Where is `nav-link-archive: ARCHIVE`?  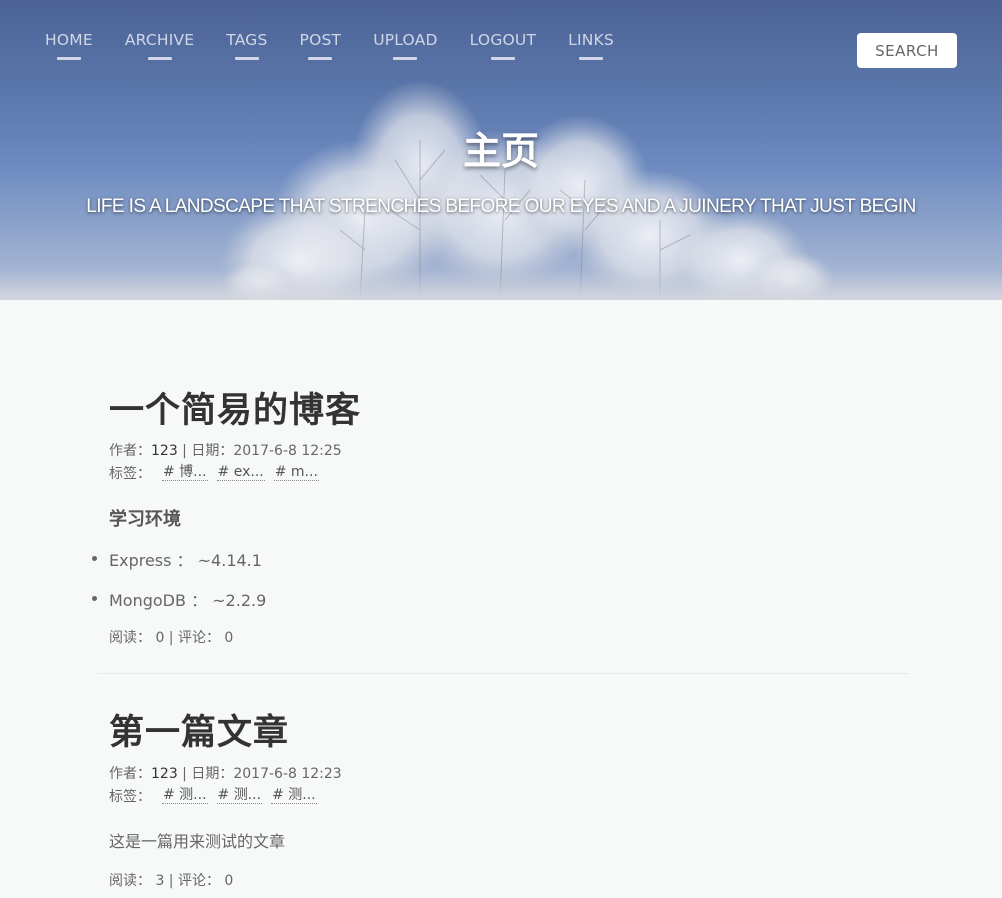
nav-link-archive: ARCHIVE is located at coordinates (159, 40).